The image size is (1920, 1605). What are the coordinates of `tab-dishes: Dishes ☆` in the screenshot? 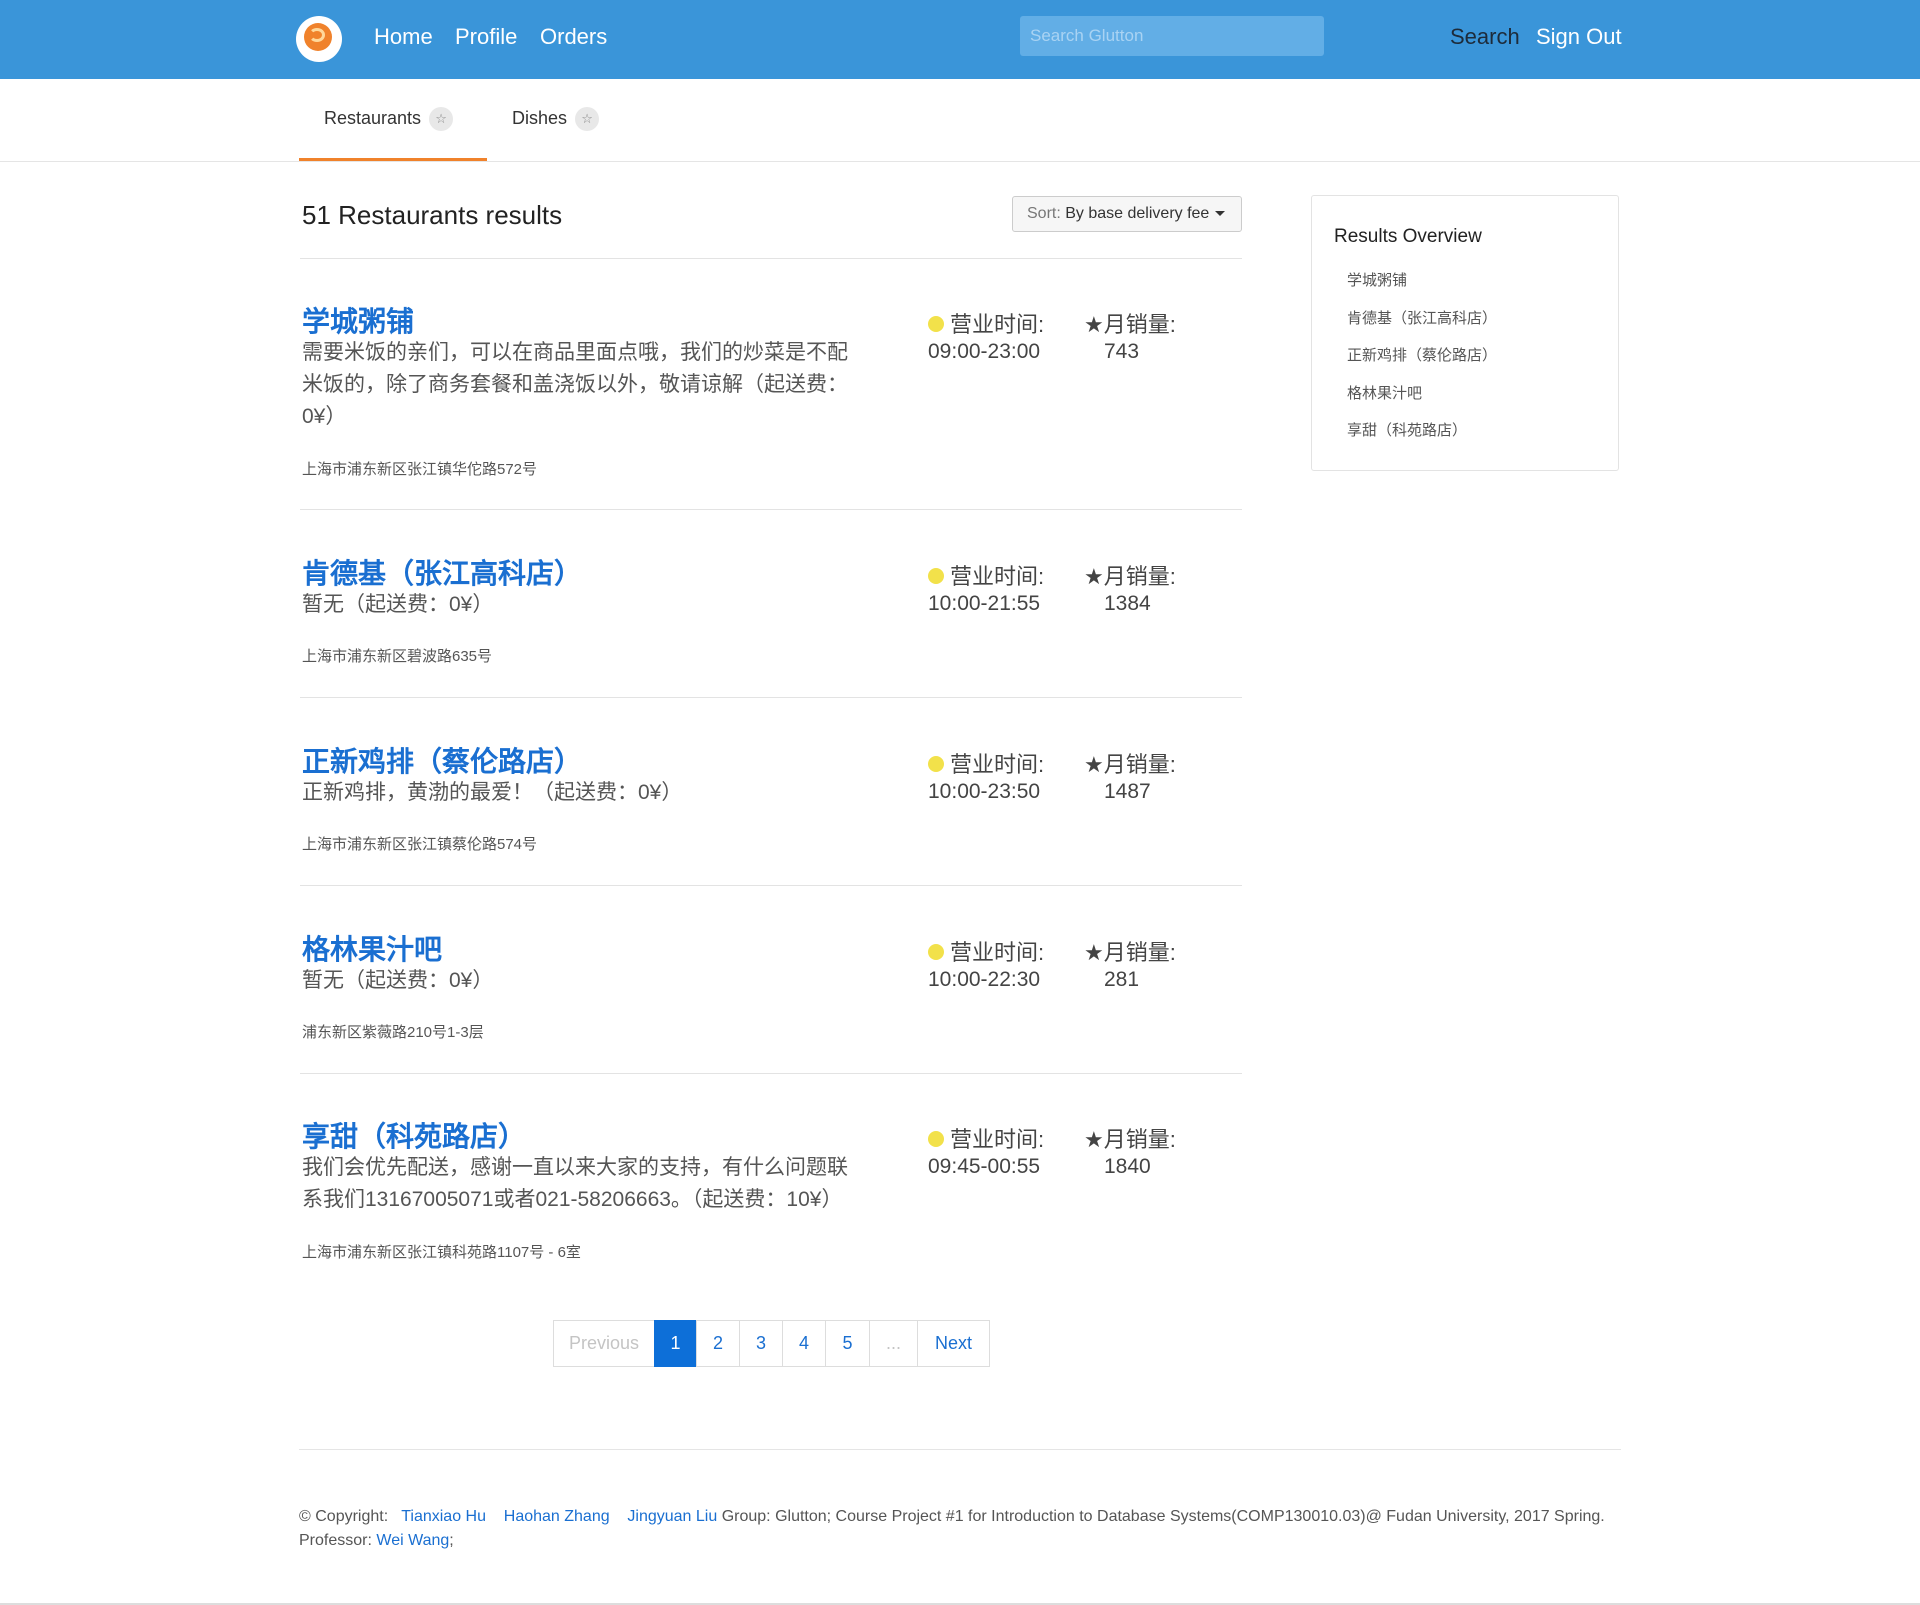 It's located at (556, 119).